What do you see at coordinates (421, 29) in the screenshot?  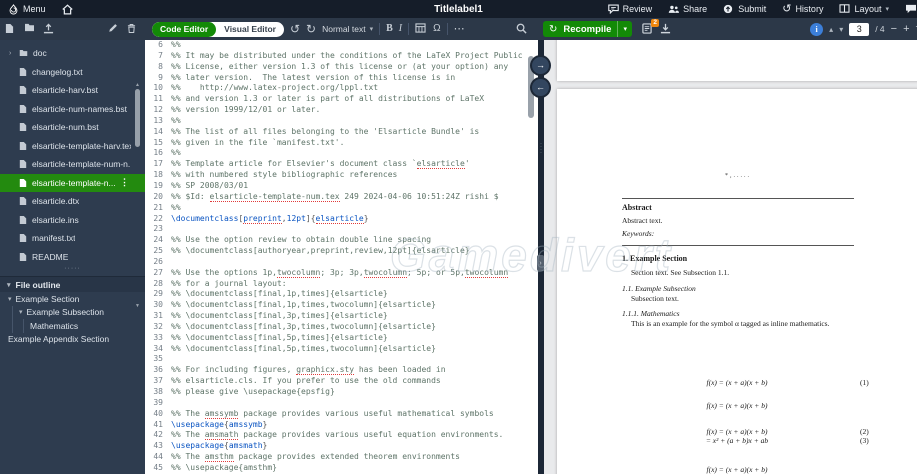 I see `insert-table-button` at bounding box center [421, 29].